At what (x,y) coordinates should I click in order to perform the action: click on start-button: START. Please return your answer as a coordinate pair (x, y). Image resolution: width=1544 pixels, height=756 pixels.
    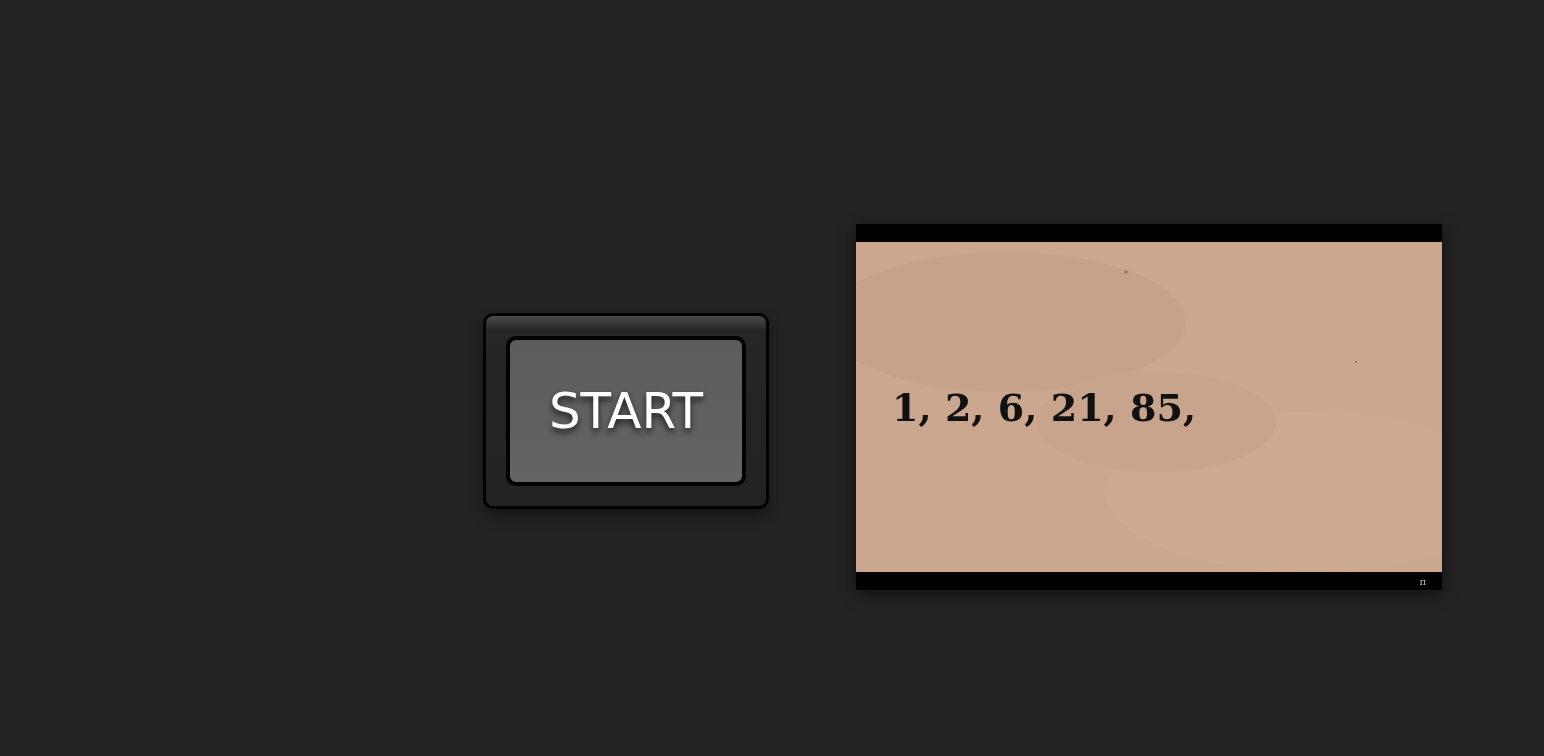
    Looking at the image, I should click on (626, 411).